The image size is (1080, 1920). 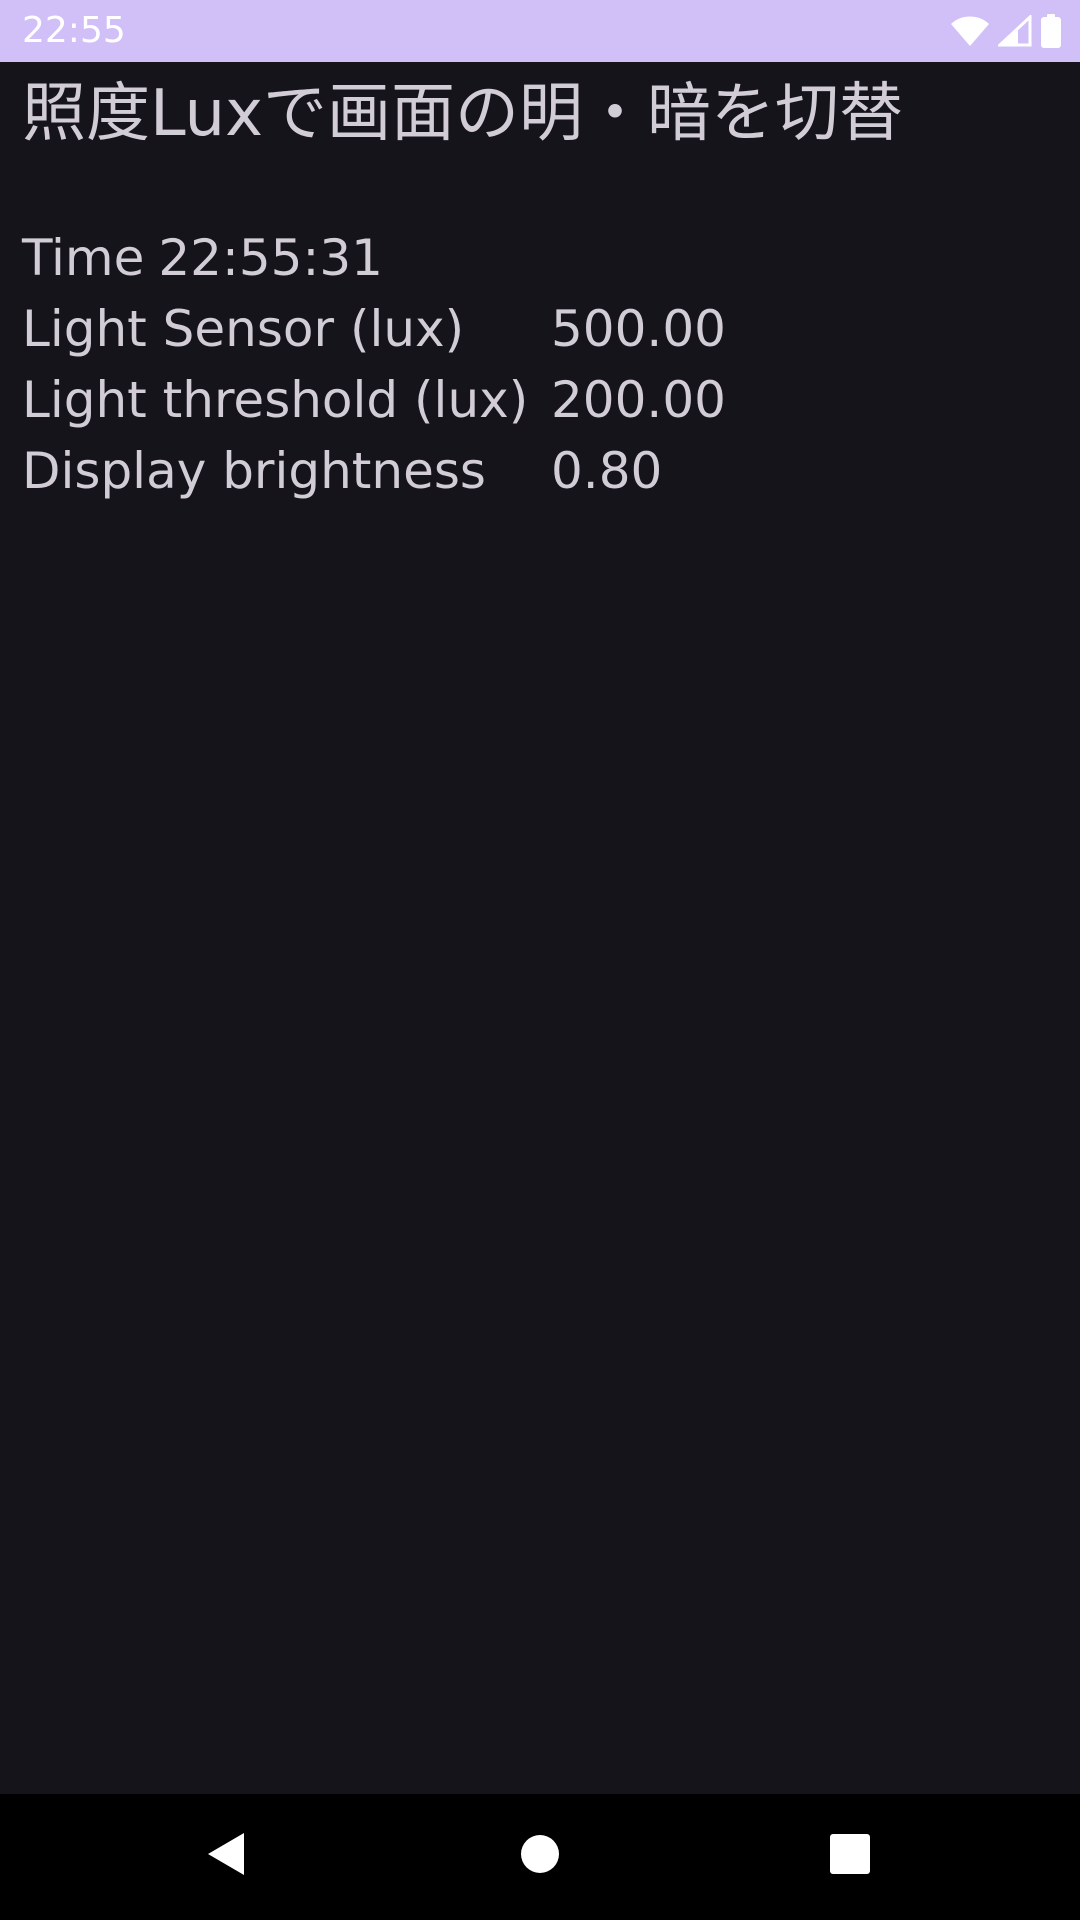 I want to click on home-button, so click(x=540, y=1856).